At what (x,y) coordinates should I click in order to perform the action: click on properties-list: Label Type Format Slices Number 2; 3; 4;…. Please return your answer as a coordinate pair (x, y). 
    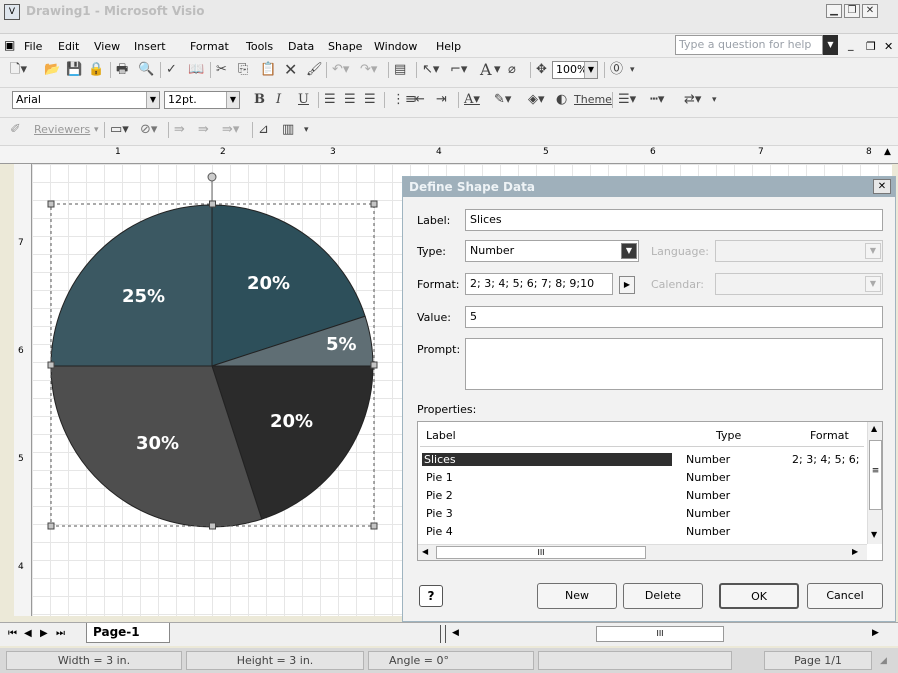
    Looking at the image, I should click on (650, 491).